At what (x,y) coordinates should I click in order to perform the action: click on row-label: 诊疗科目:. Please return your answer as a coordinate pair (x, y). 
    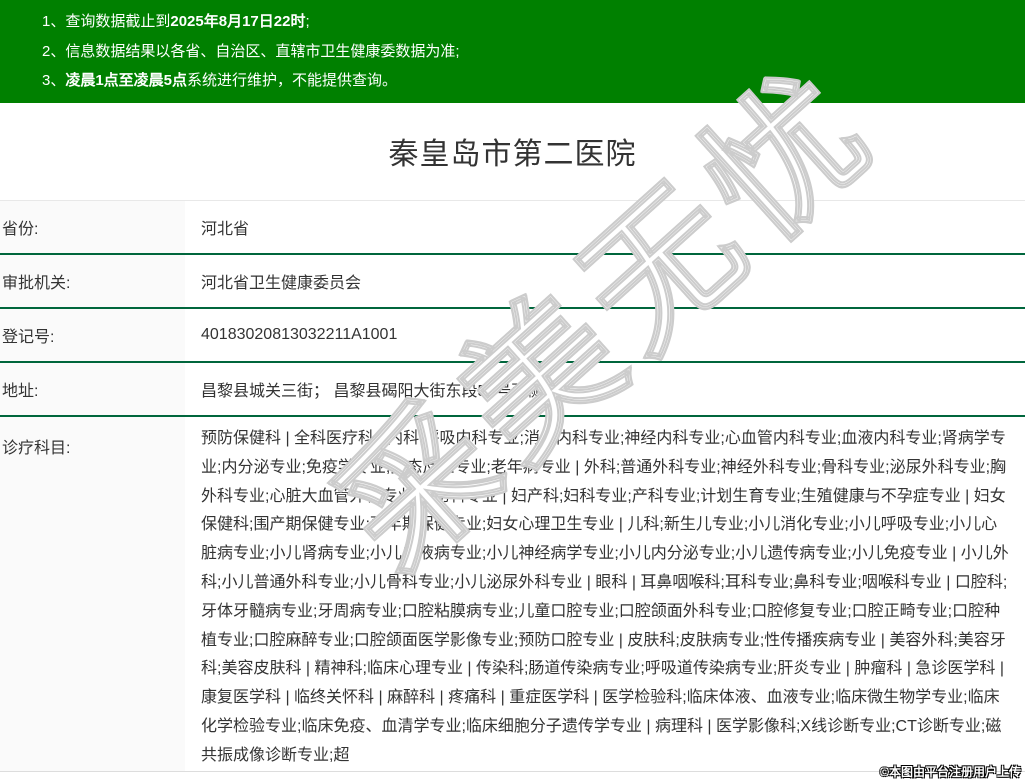
    Looking at the image, I should click on (92, 594).